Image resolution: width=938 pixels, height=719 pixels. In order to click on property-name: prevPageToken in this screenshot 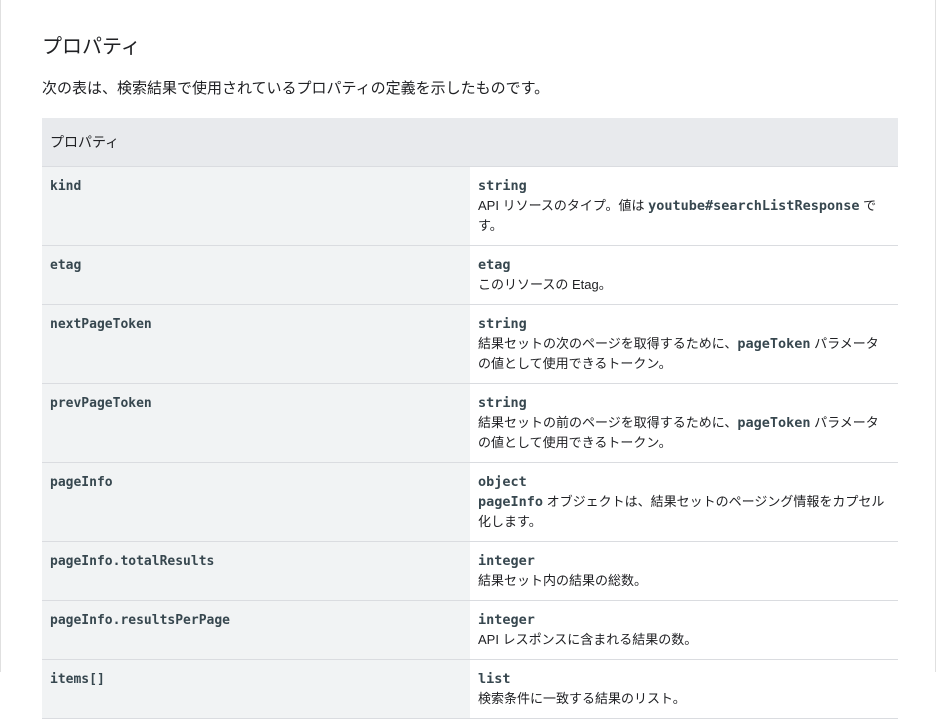, I will do `click(256, 423)`.